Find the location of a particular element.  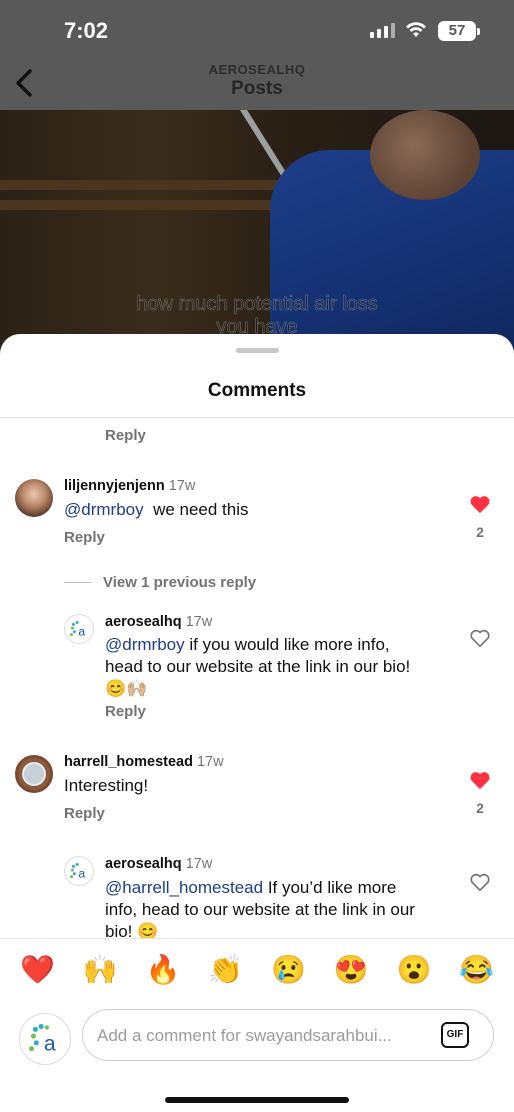

comment-username: harrell_homestead 17w is located at coordinates (144, 762).